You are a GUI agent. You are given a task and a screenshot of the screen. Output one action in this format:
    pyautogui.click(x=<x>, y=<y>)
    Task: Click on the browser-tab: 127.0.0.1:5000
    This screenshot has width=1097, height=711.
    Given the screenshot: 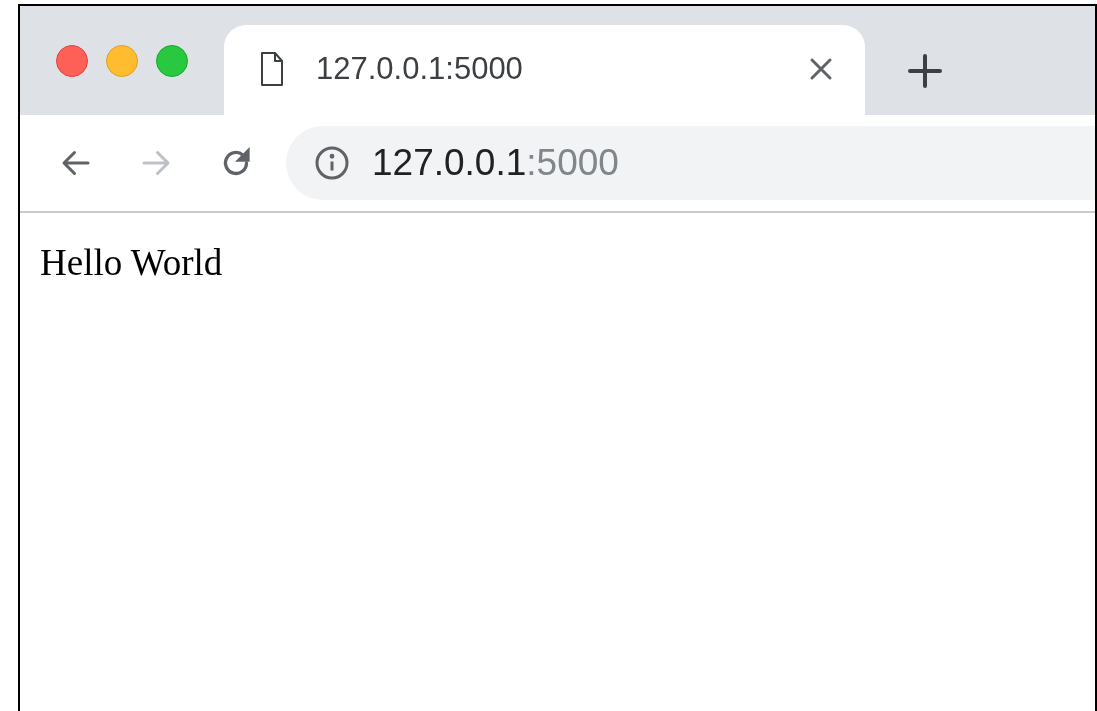 What is the action you would take?
    pyautogui.click(x=544, y=70)
    